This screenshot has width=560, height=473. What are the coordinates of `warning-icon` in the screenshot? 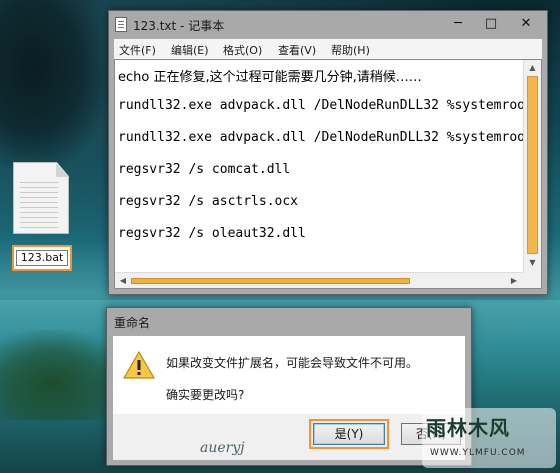 It's located at (139, 364).